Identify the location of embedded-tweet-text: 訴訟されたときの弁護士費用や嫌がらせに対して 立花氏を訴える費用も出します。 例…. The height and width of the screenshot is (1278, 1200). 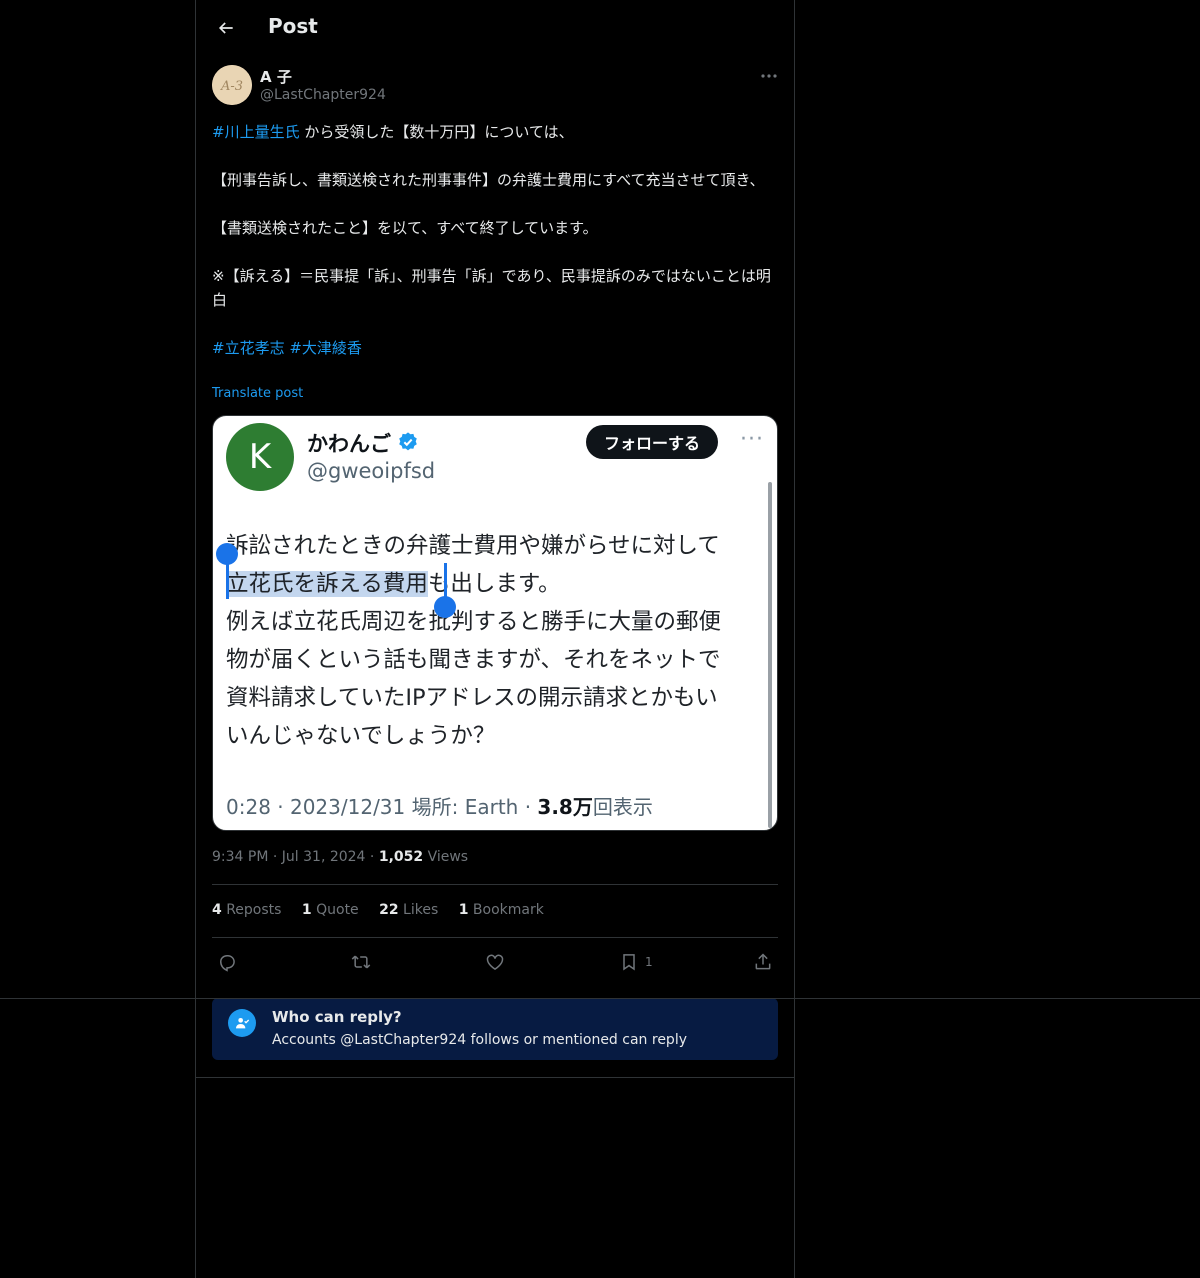
(498, 641).